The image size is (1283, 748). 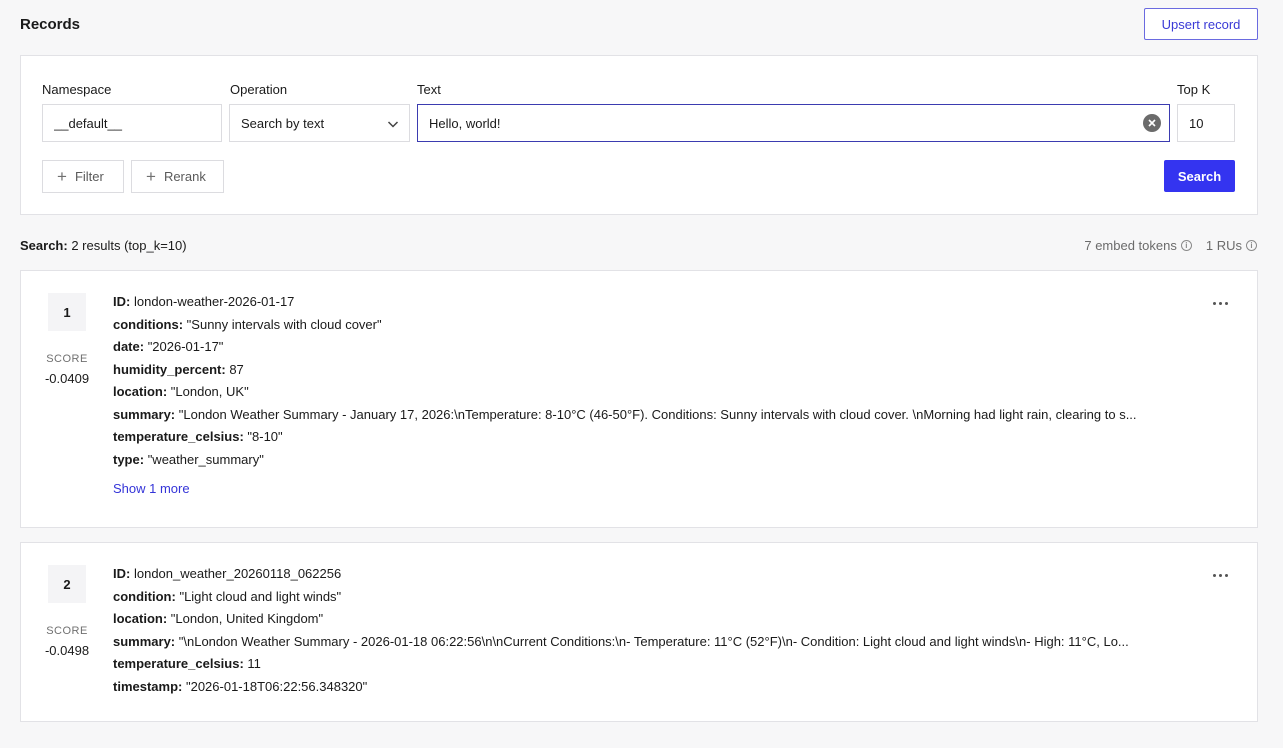 What do you see at coordinates (653, 488) in the screenshot?
I see `show-more-link: Show 1 more` at bounding box center [653, 488].